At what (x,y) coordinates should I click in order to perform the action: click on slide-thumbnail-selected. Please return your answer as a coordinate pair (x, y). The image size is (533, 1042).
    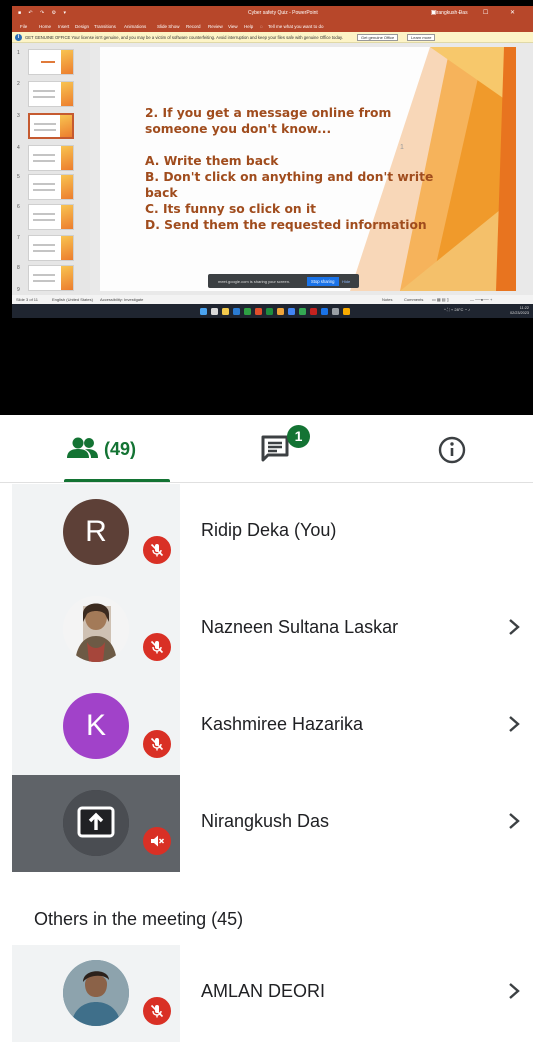
    Looking at the image, I should click on (51, 126).